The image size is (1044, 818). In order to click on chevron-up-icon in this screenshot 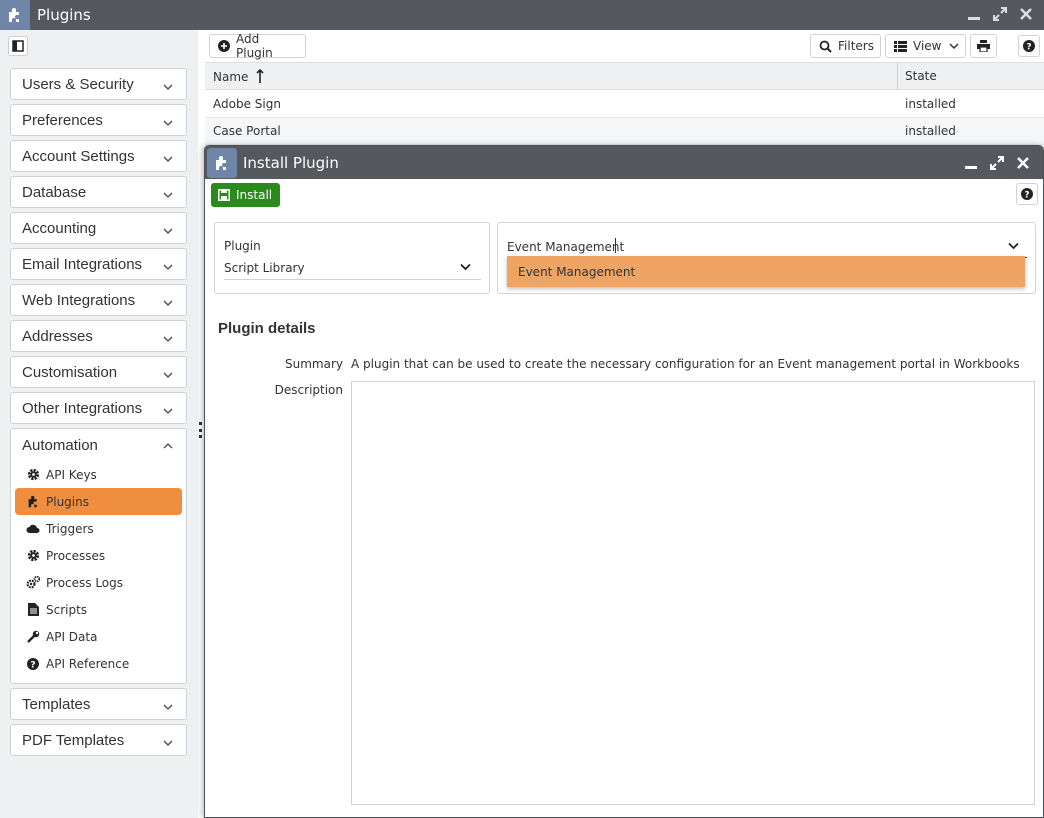, I will do `click(168, 446)`.